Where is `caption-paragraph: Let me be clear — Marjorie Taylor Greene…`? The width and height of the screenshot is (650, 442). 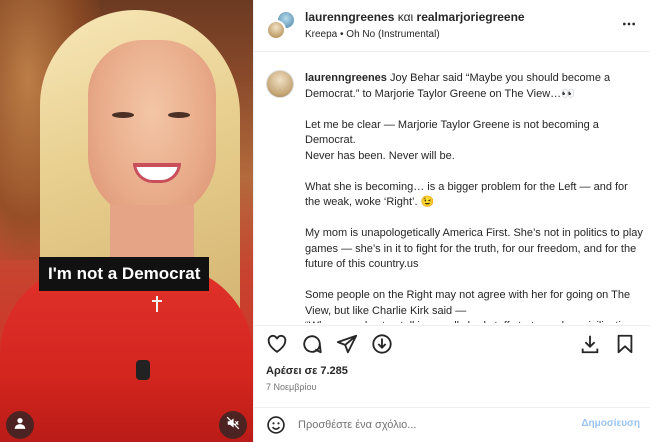
caption-paragraph: Let me be clear — Marjorie Taylor Greene… is located at coordinates (452, 140).